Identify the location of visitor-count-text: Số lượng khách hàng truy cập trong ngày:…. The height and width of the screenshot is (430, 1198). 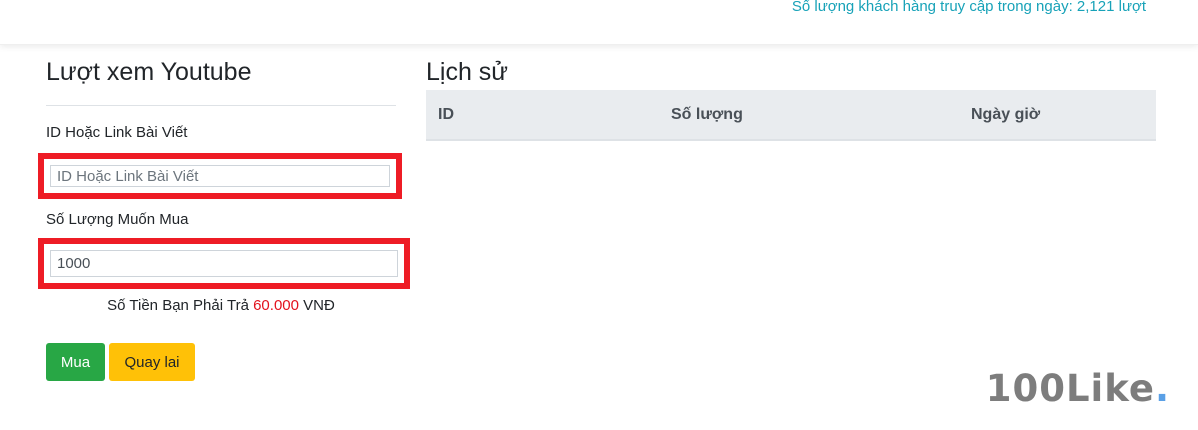
(968, 7).